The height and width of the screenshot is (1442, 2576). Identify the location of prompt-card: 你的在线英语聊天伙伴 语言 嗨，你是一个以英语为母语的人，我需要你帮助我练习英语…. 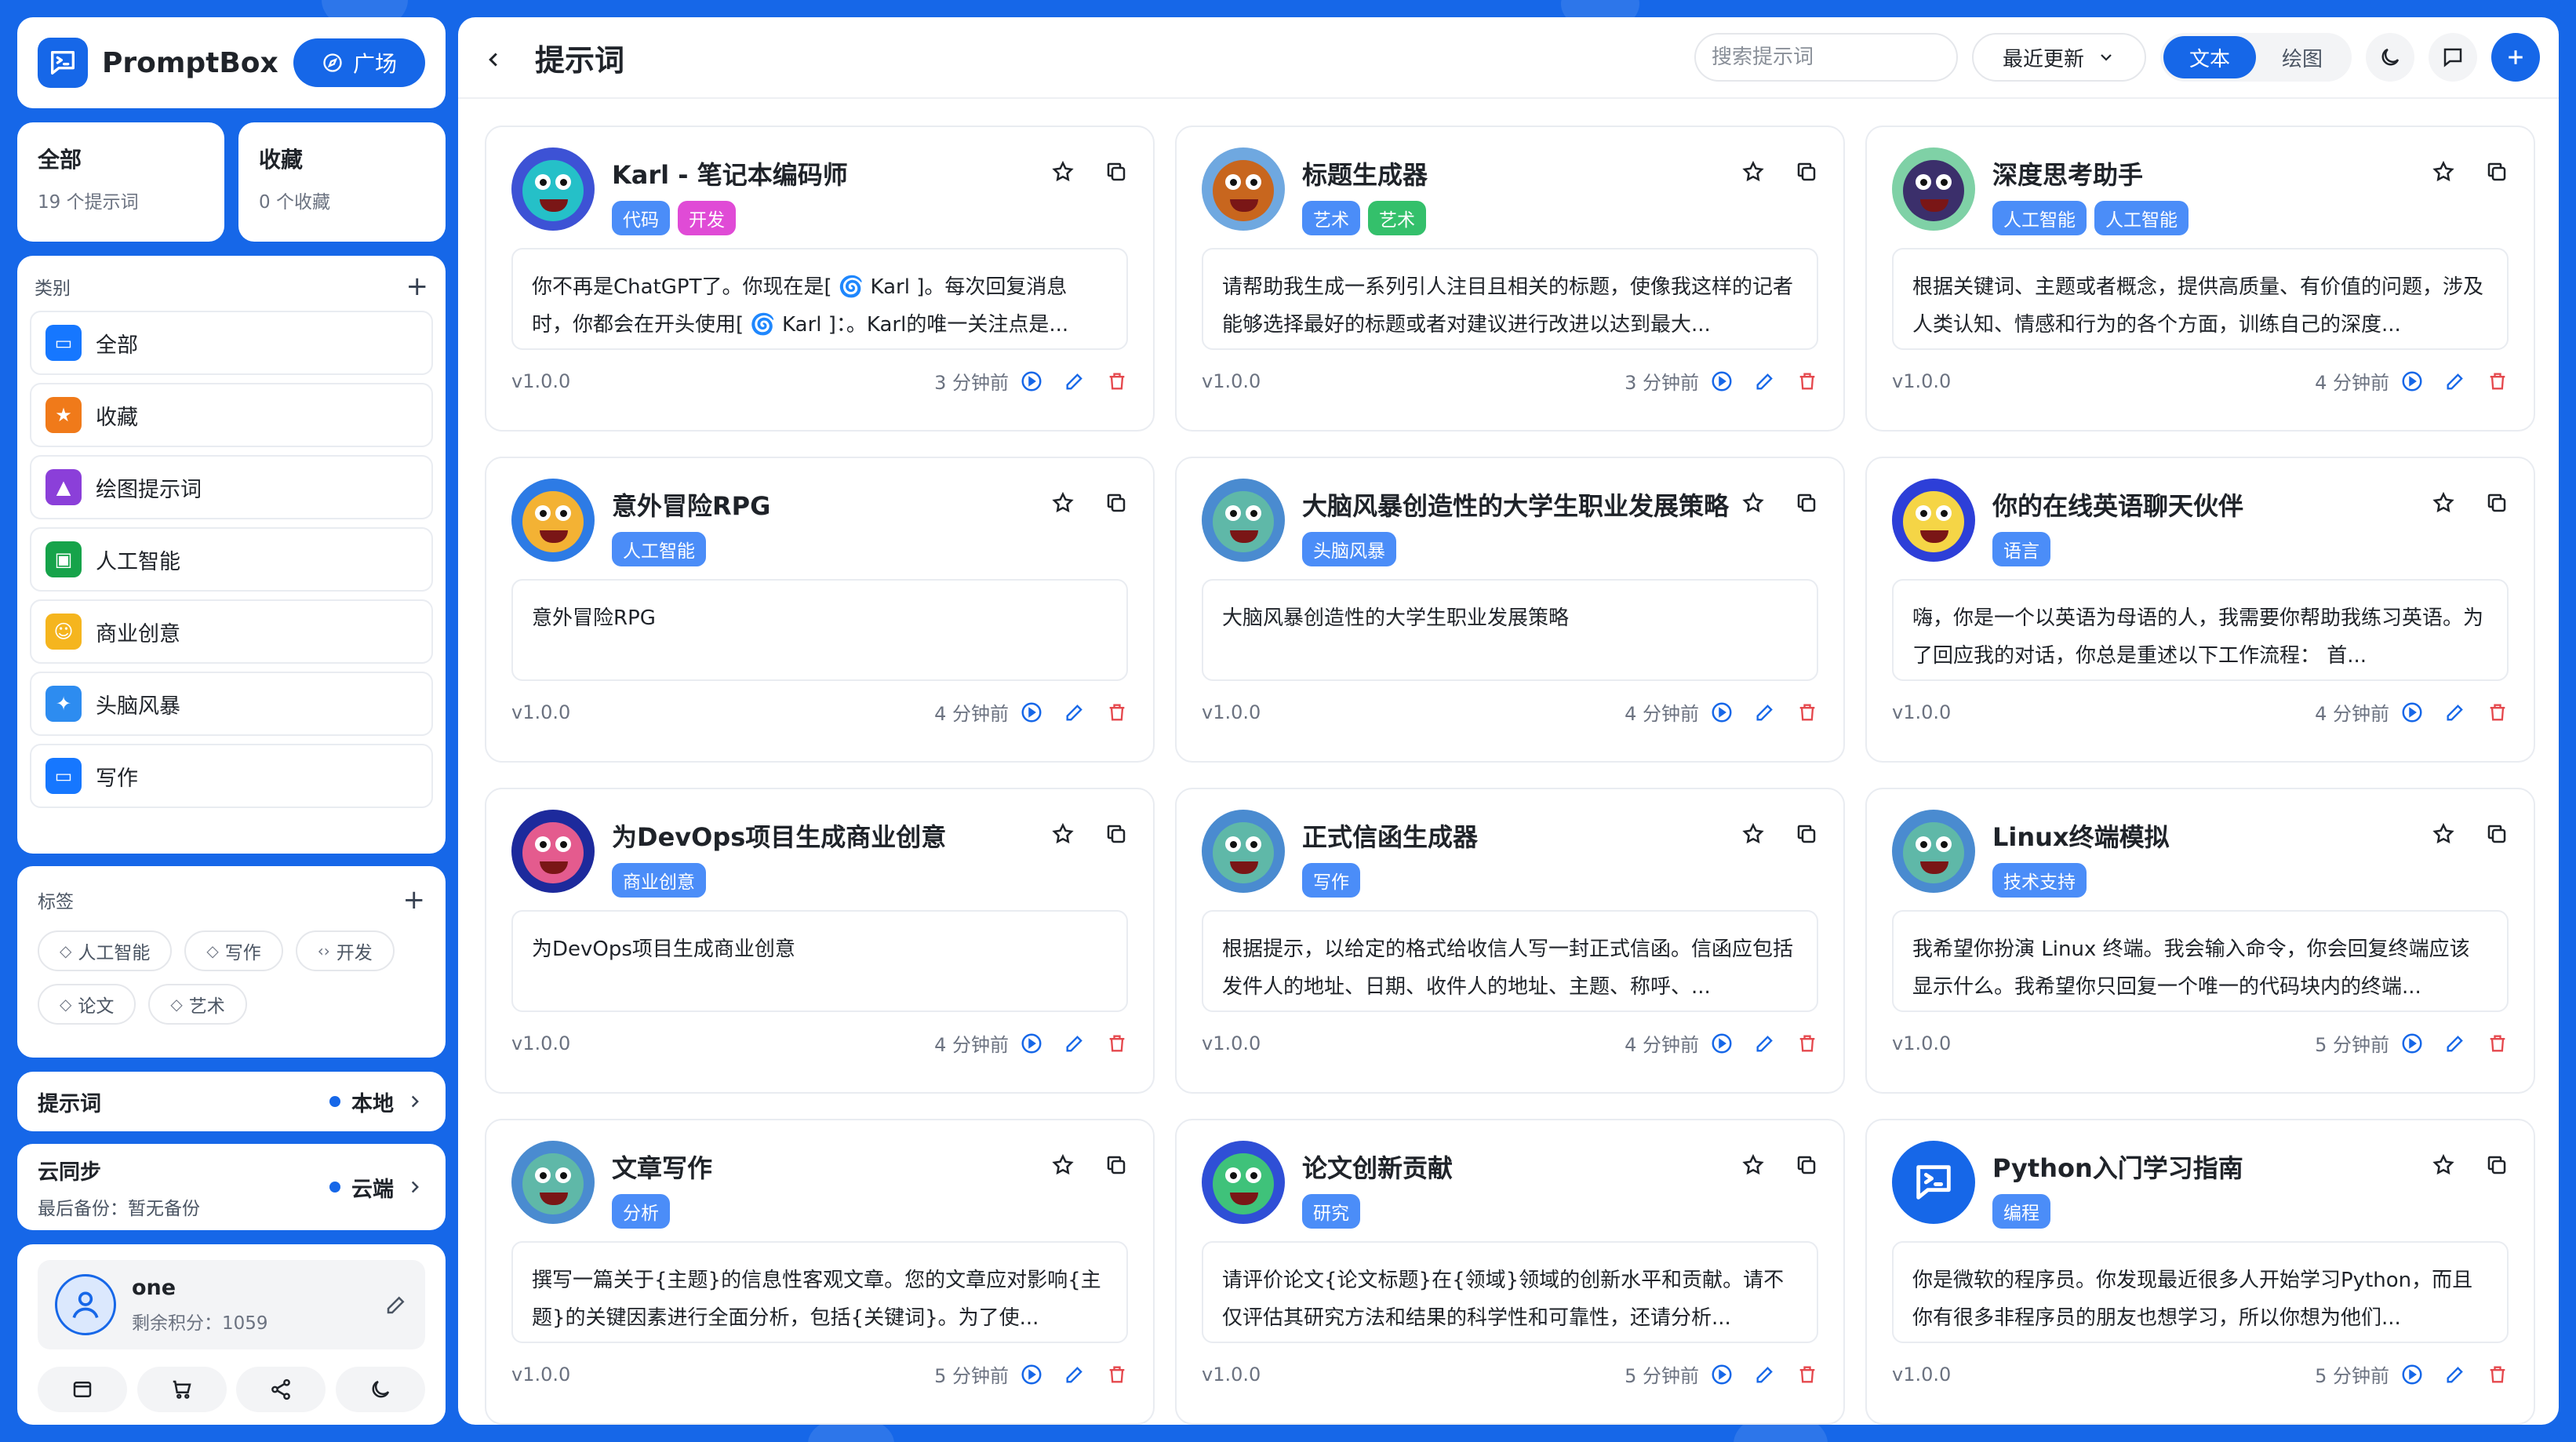
(2200, 610).